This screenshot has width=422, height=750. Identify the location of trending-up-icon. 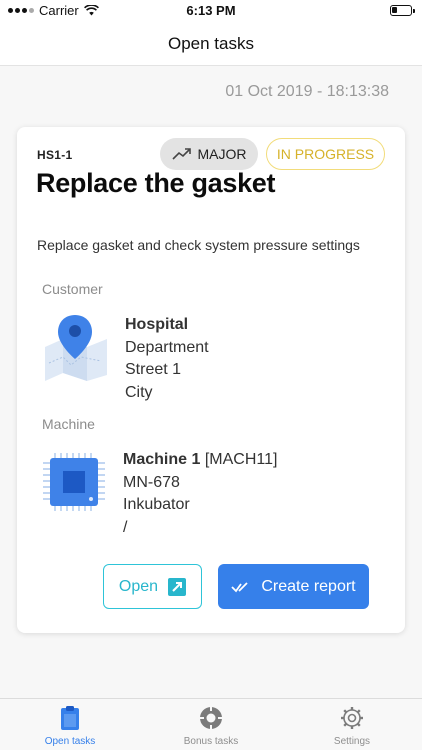
(181, 154).